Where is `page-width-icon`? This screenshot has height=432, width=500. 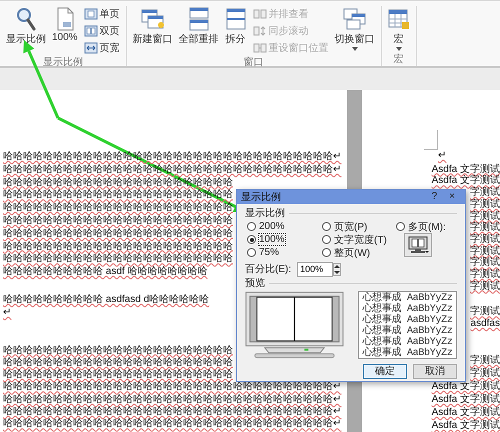
page-width-icon is located at coordinates (91, 48).